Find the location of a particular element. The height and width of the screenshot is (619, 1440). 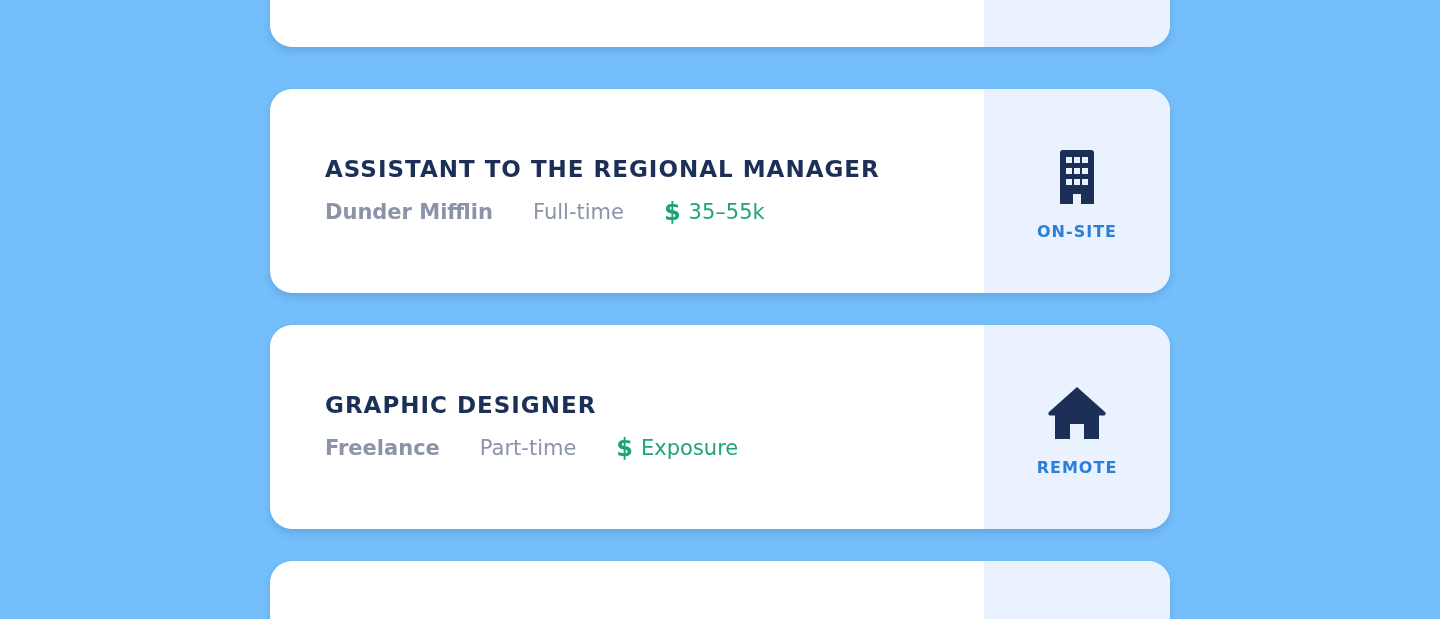

work-mode-label: ON-SITE is located at coordinates (1077, 231).